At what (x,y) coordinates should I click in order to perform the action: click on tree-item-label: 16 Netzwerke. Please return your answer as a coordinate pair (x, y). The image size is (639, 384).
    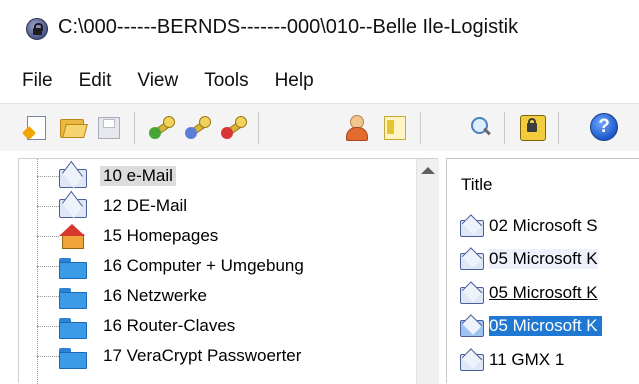
    Looking at the image, I should click on (155, 295).